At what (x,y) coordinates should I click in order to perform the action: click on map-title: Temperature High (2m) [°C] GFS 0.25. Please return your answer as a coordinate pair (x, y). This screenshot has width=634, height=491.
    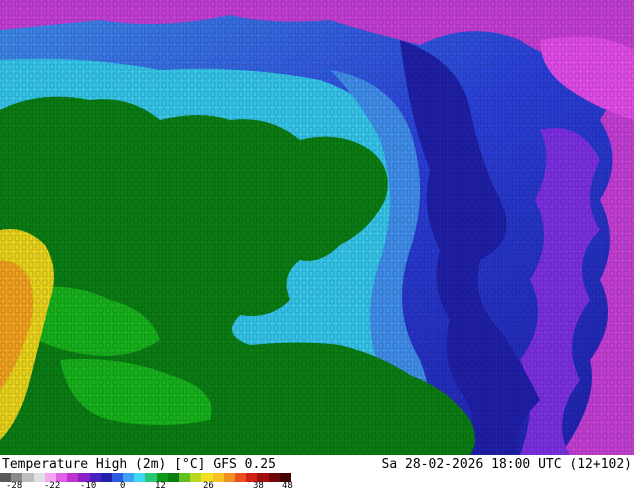
    Looking at the image, I should click on (139, 464).